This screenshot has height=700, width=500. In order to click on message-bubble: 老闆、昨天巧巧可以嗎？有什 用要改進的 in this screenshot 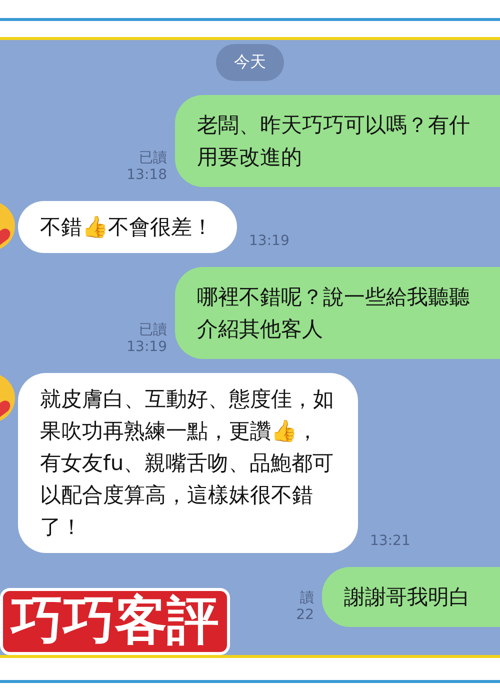, I will do `click(337, 141)`.